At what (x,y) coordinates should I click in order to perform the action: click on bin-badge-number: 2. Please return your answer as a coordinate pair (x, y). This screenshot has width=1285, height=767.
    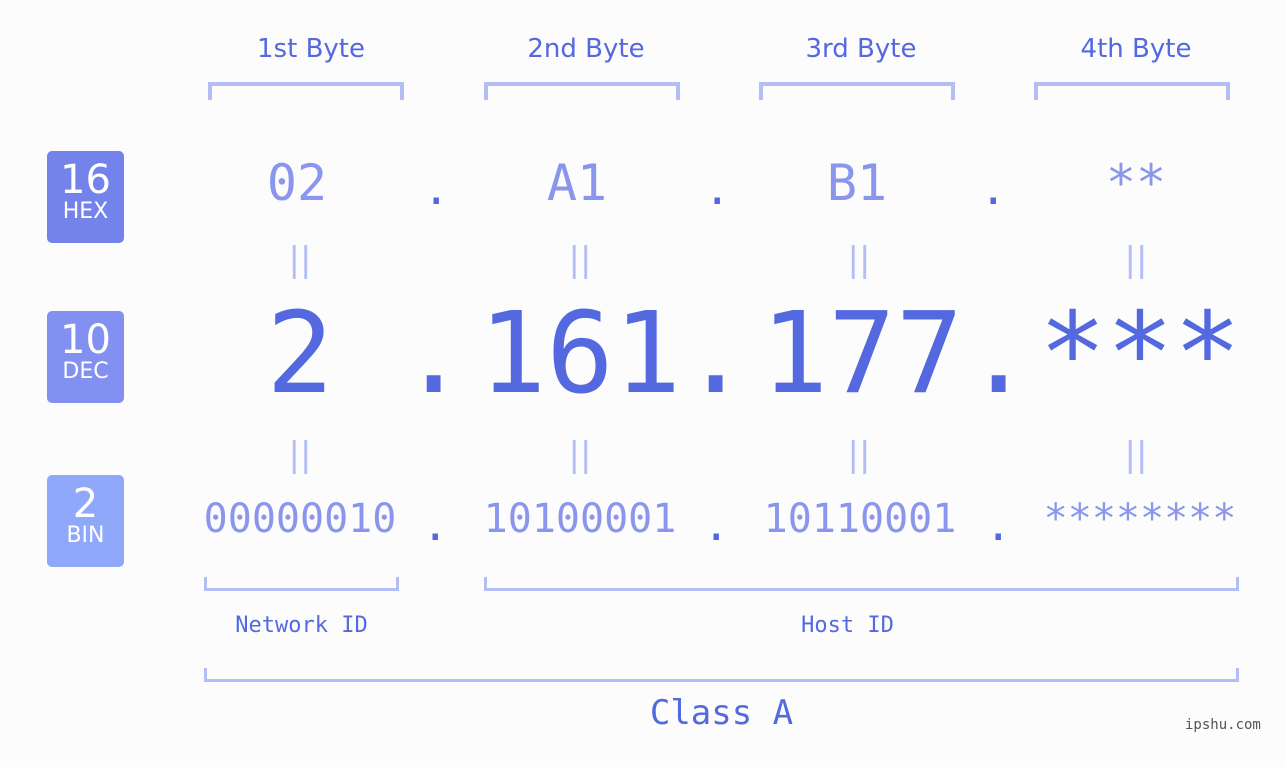
    Looking at the image, I should click on (85, 504).